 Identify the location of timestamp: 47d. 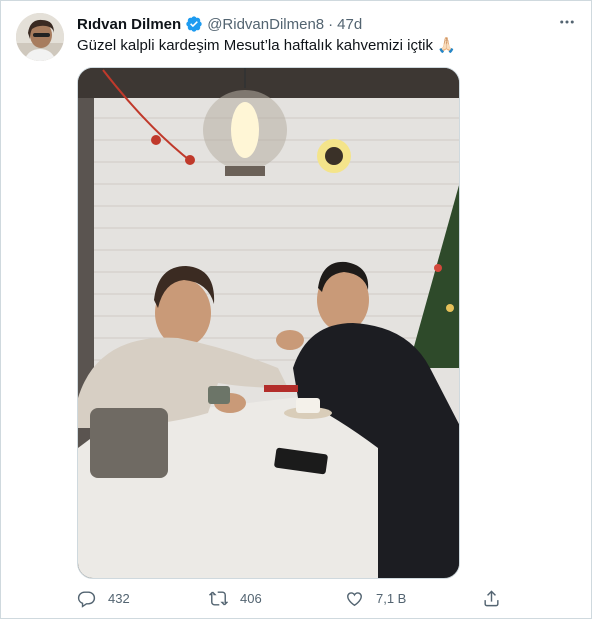
(349, 24).